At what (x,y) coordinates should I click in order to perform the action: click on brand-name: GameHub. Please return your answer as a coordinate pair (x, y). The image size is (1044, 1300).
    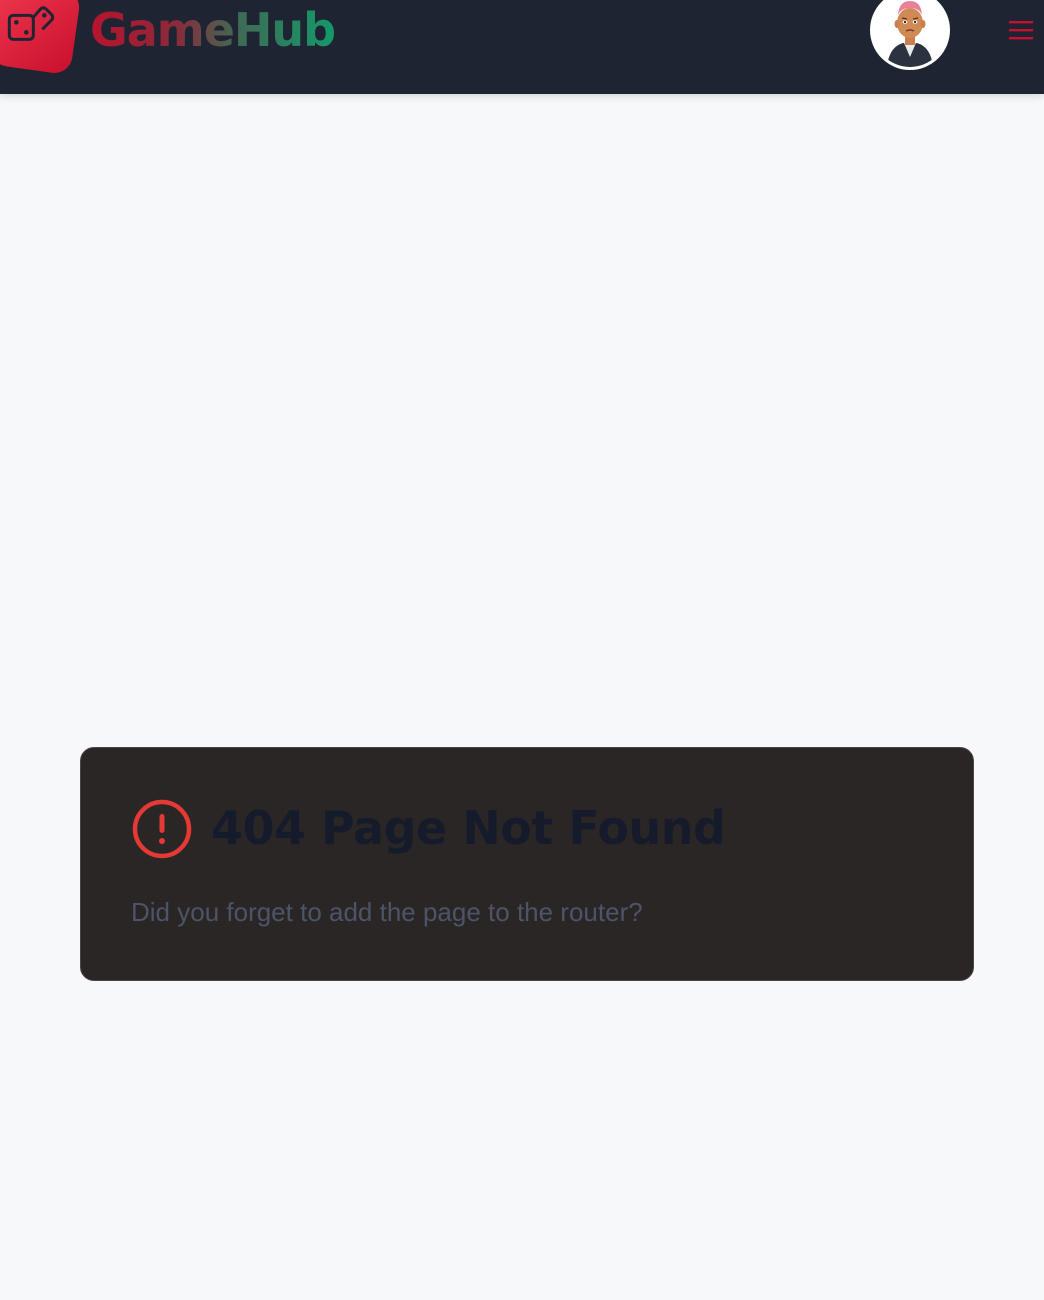
    Looking at the image, I should click on (213, 30).